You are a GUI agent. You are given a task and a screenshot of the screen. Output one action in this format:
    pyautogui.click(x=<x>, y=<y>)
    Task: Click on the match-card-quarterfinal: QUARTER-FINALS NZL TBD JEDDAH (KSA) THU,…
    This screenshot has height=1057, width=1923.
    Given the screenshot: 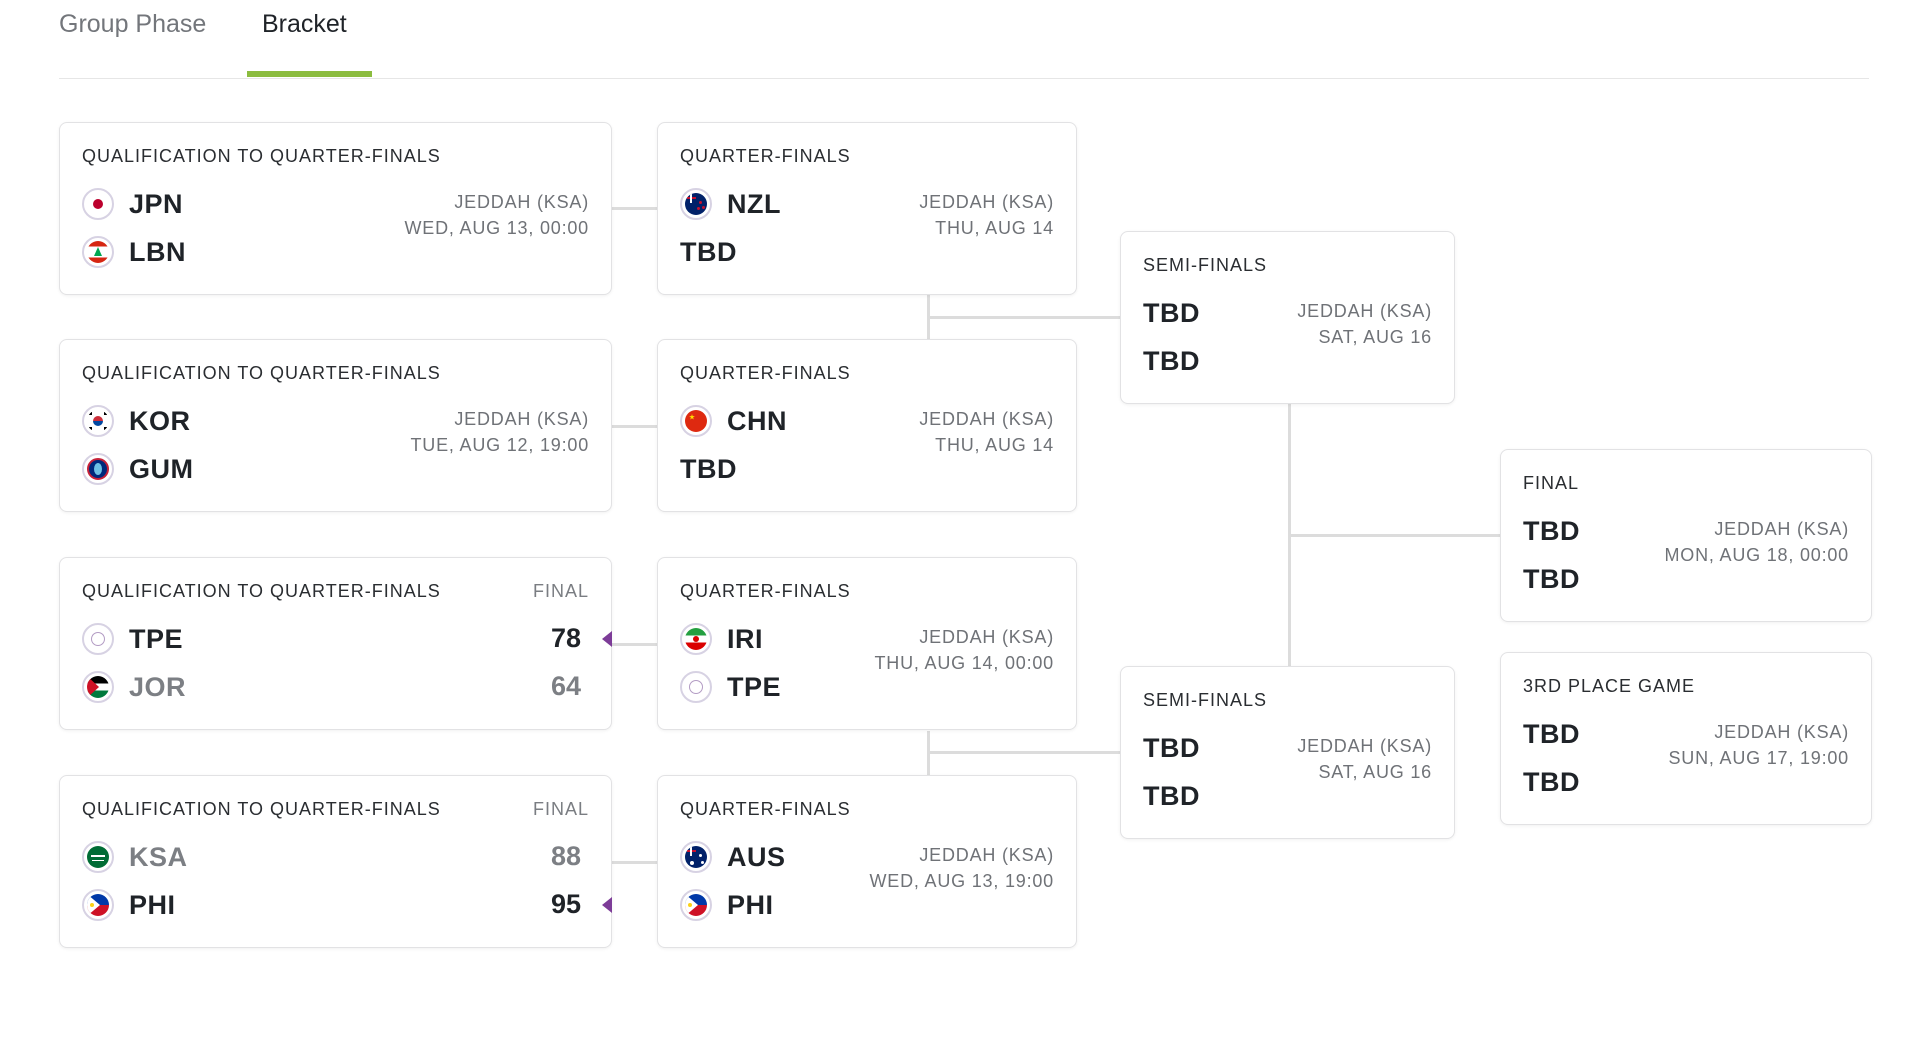 What is the action you would take?
    pyautogui.click(x=867, y=208)
    